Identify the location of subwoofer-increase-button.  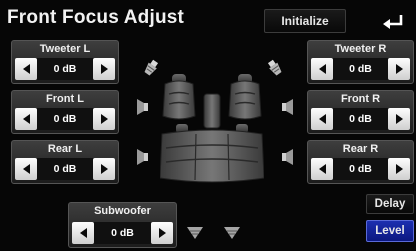
(162, 233).